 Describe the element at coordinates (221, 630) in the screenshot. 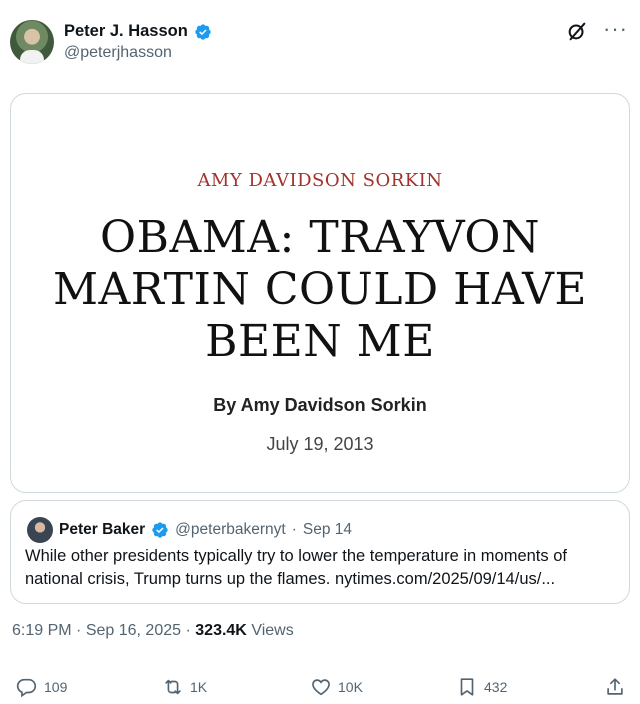

I see `views-count: 323.4K` at that location.